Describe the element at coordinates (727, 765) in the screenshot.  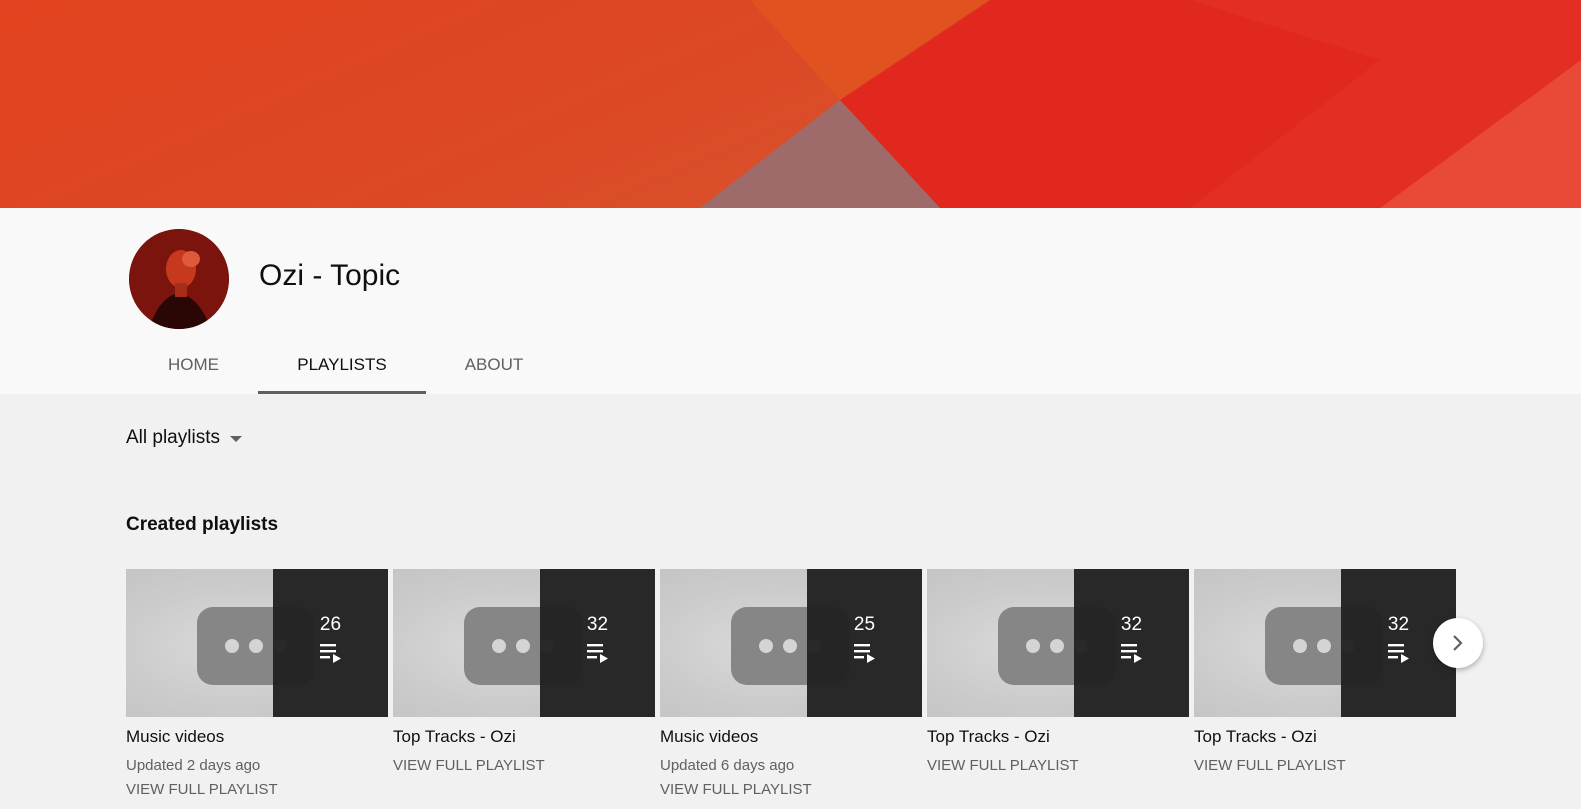
I see `playlist-updated: Updated 6 days ago` at that location.